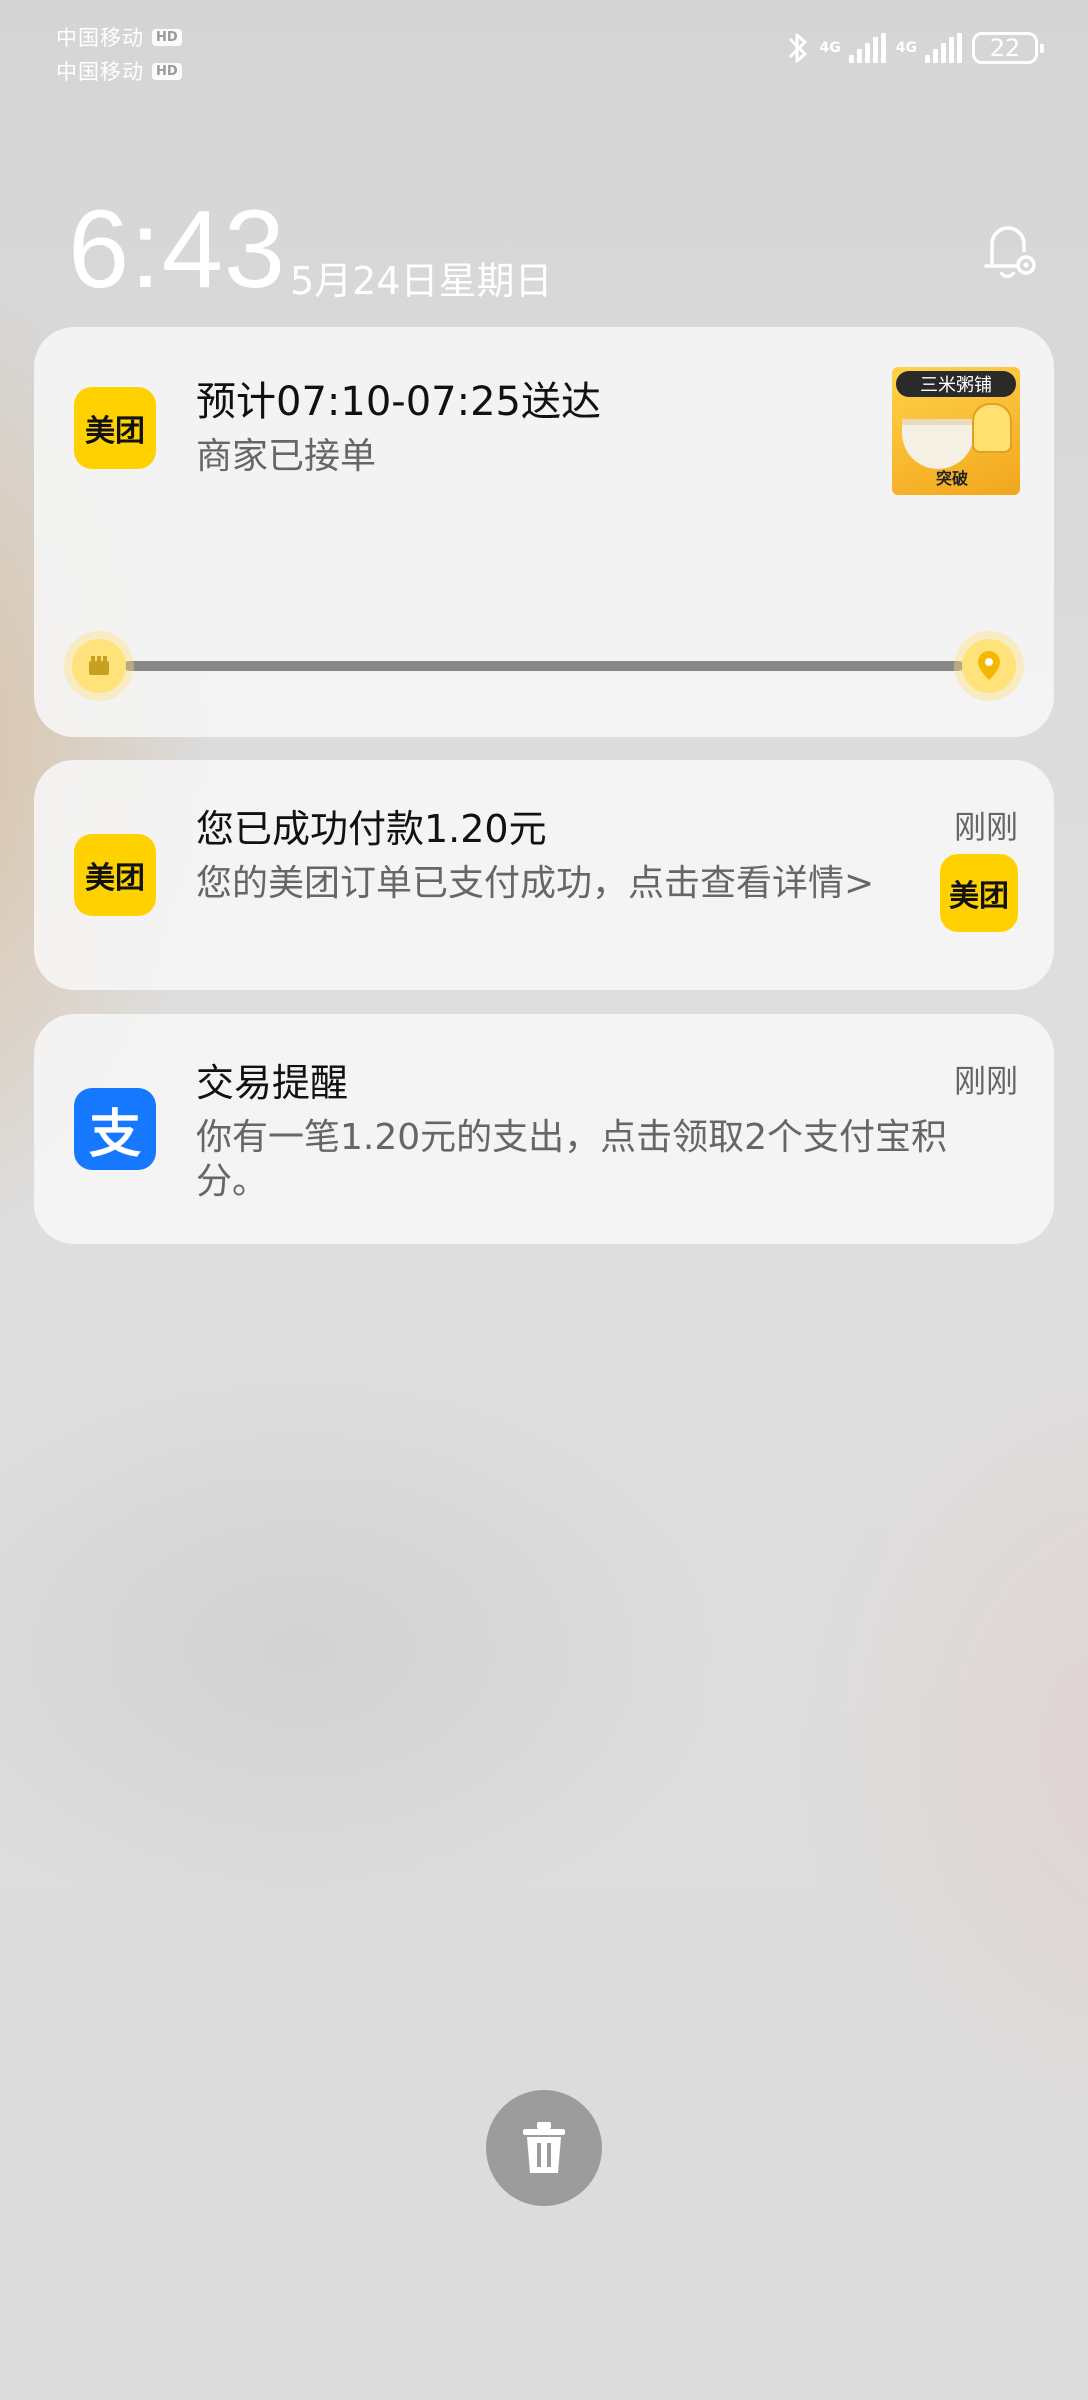 The height and width of the screenshot is (2400, 1088). Describe the element at coordinates (952, 478) in the screenshot. I see `promo-badge: 突破` at that location.